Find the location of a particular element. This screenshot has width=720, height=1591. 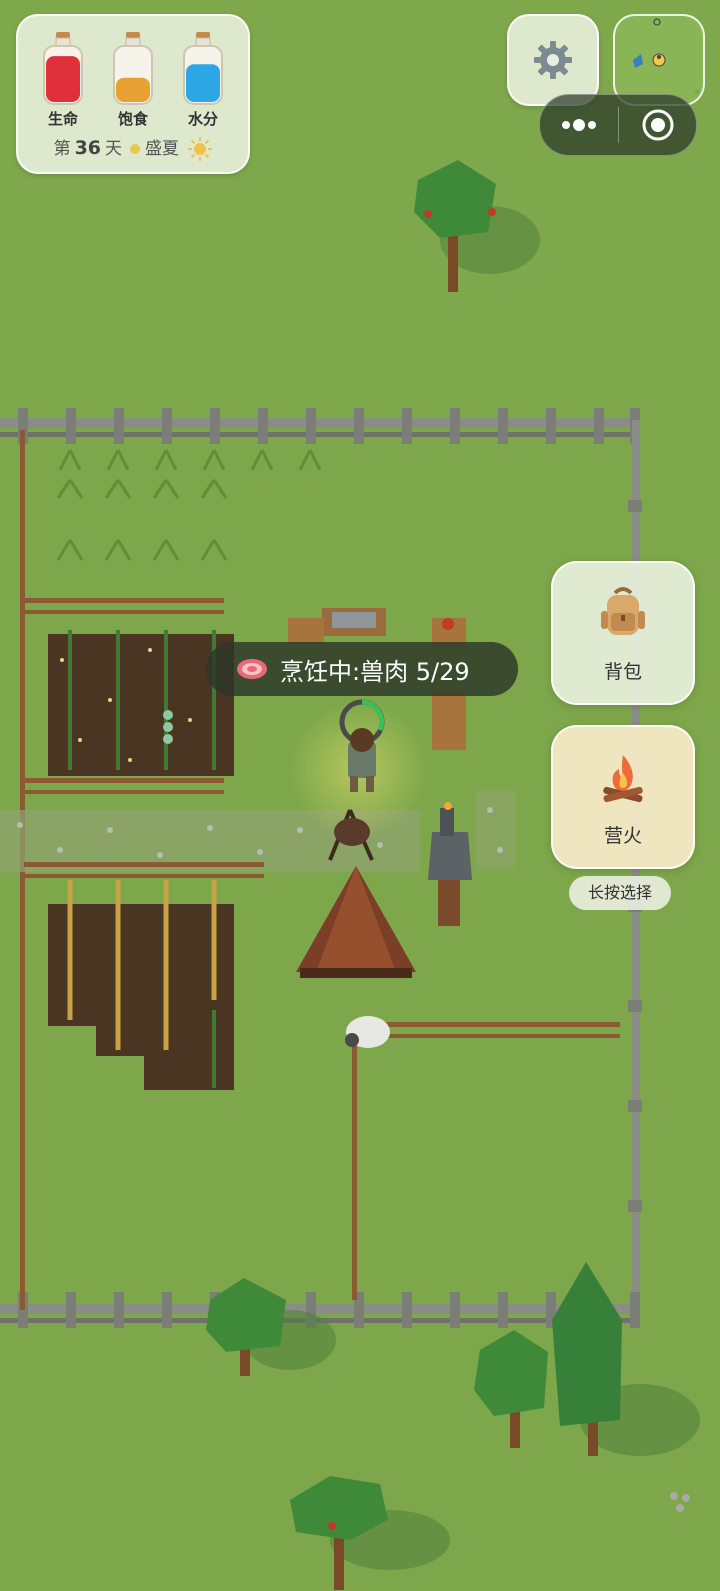

season-label: 盛夏 is located at coordinates (162, 149).